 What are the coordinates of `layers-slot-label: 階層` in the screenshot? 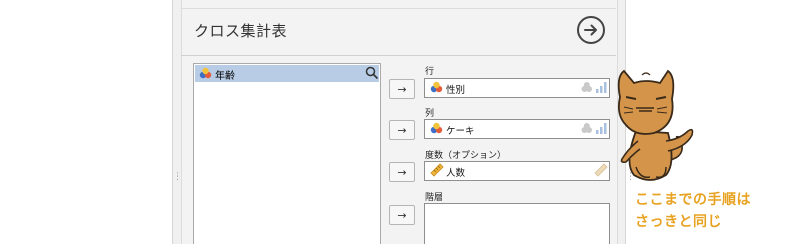 It's located at (434, 198).